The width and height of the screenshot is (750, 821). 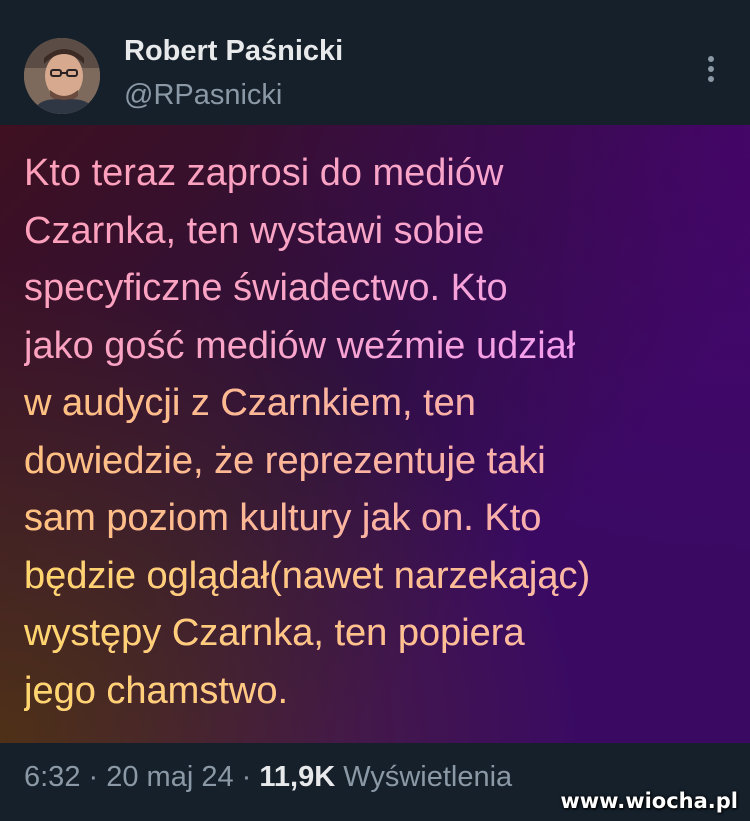 What do you see at coordinates (374, 462) in the screenshot?
I see `tweet-text-line: dowiedzie, że reprezentuje taki` at bounding box center [374, 462].